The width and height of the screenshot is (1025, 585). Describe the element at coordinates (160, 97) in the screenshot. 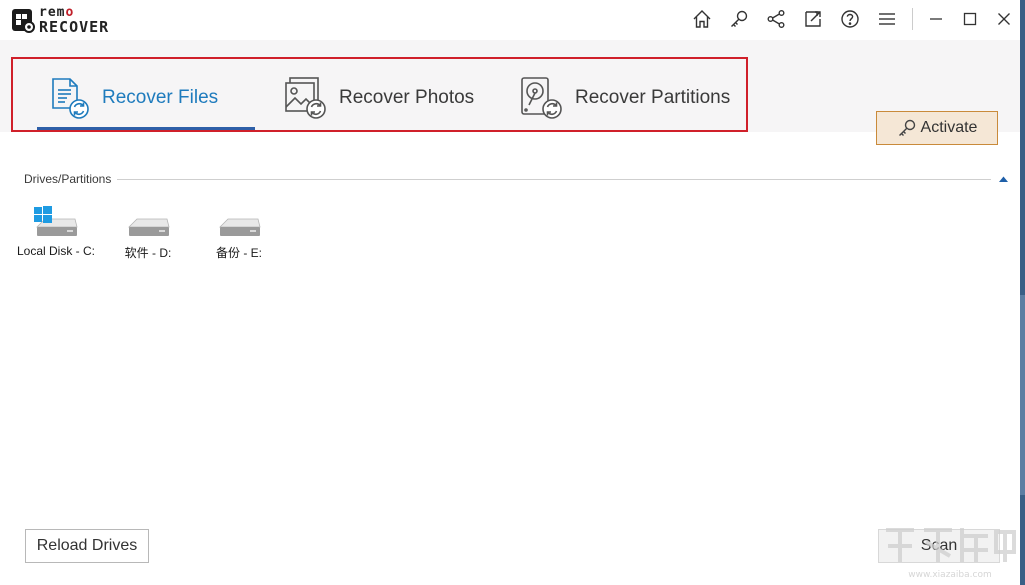

I see `tab-label: Recover Files` at that location.